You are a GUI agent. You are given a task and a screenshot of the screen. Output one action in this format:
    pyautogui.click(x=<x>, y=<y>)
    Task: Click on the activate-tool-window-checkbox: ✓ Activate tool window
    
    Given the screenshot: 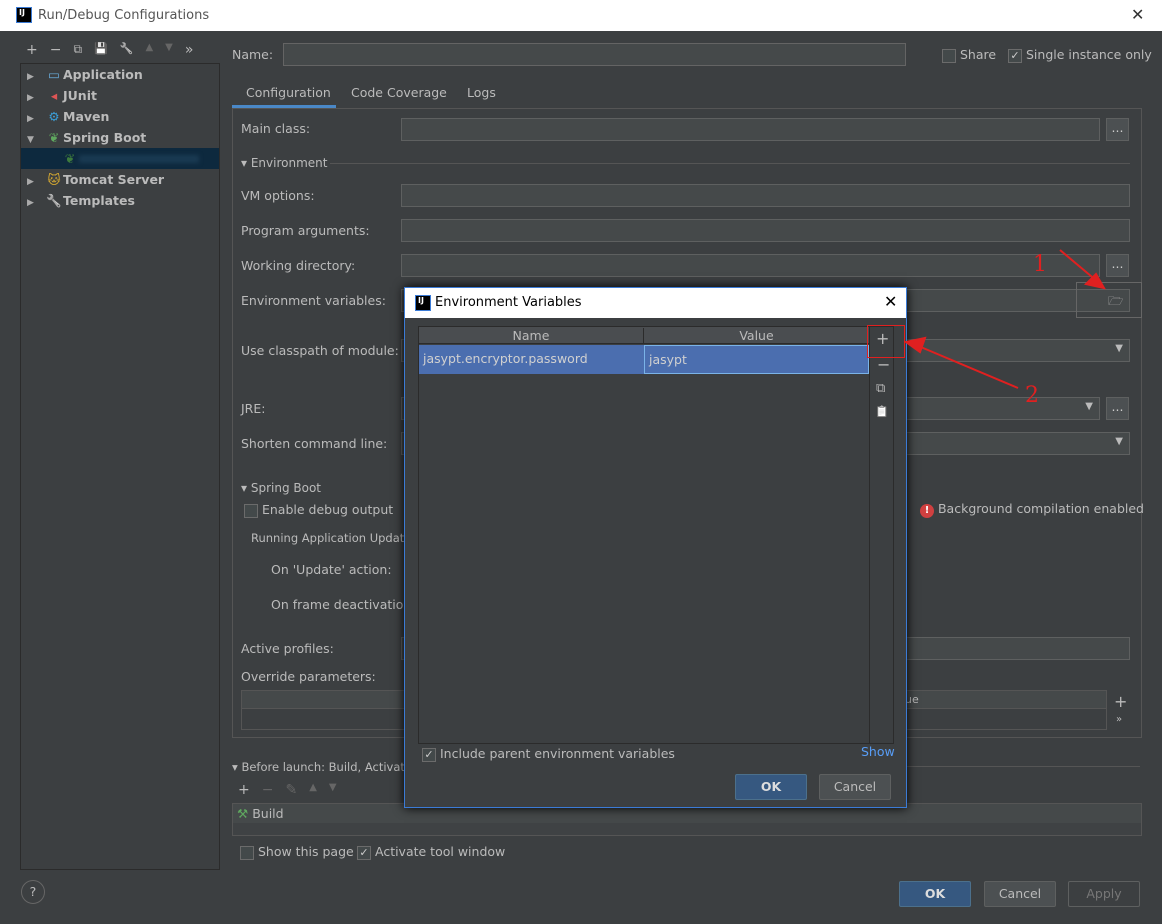 What is the action you would take?
    pyautogui.click(x=431, y=852)
    